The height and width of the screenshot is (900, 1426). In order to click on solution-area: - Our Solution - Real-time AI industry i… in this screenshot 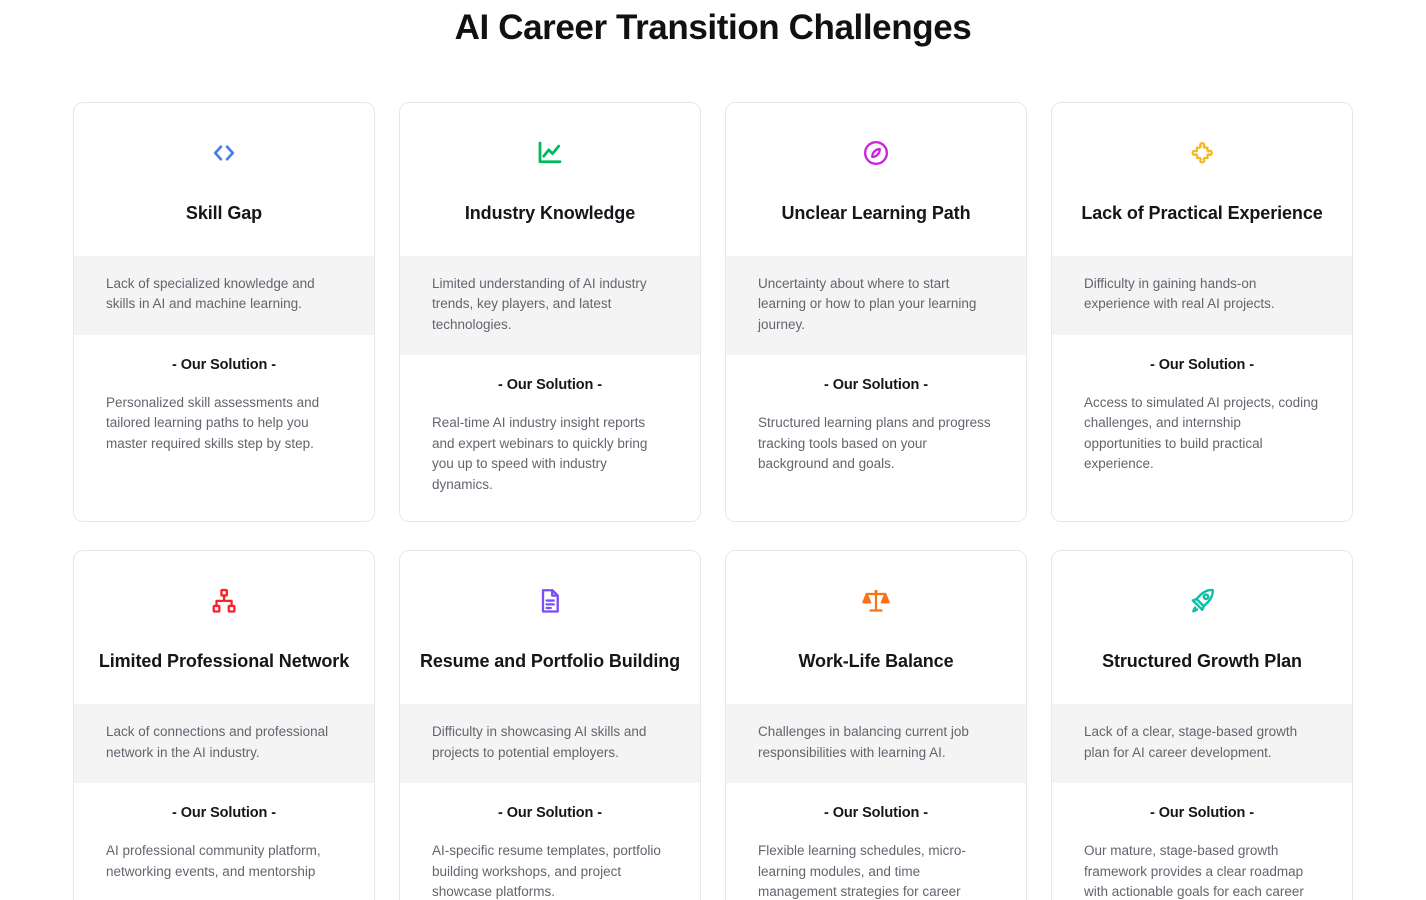, I will do `click(550, 438)`.